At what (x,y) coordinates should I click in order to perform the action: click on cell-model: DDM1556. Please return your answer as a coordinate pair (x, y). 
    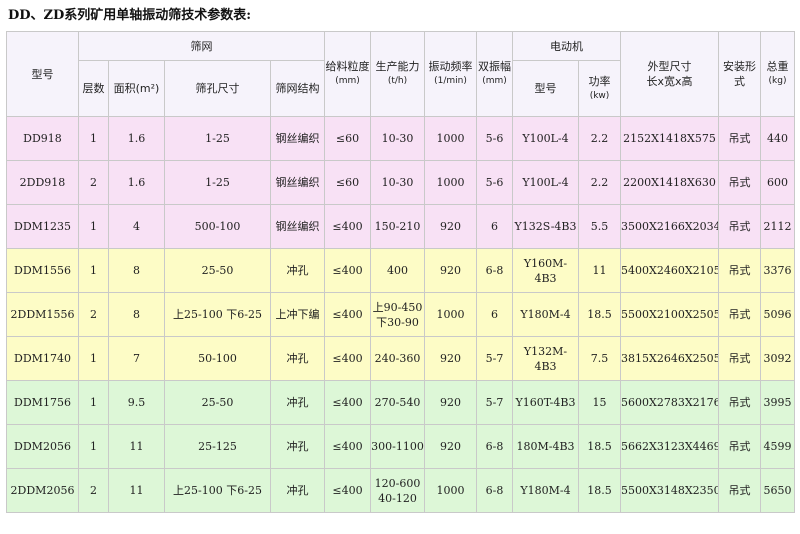
    Looking at the image, I should click on (42, 270).